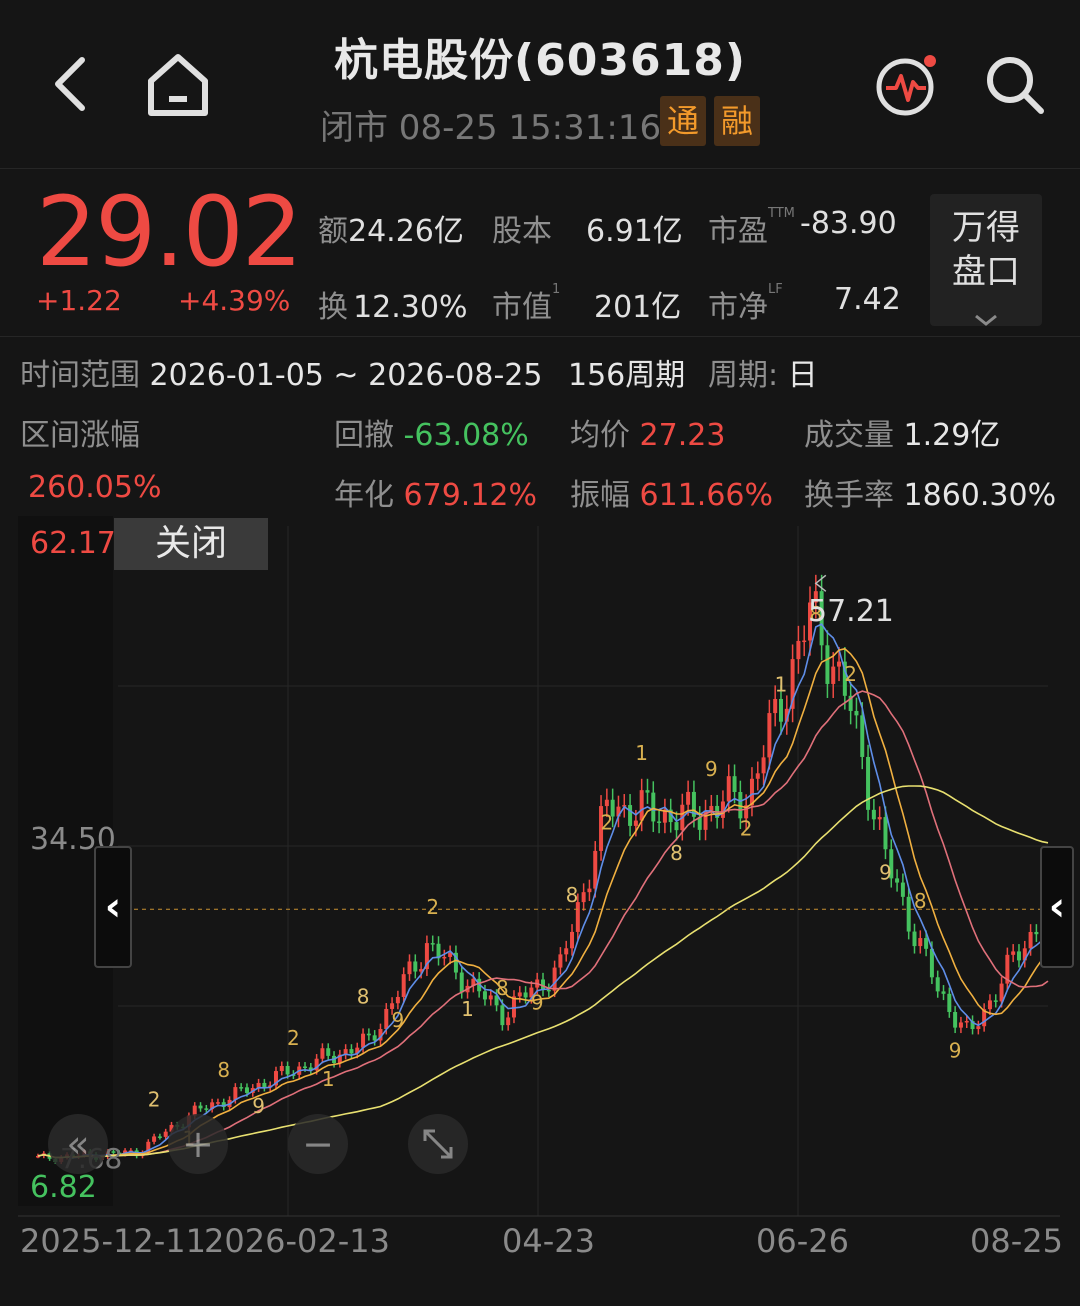 This screenshot has width=1080, height=1306. What do you see at coordinates (672, 495) in the screenshot?
I see `amplitude: 振幅 611.66%` at bounding box center [672, 495].